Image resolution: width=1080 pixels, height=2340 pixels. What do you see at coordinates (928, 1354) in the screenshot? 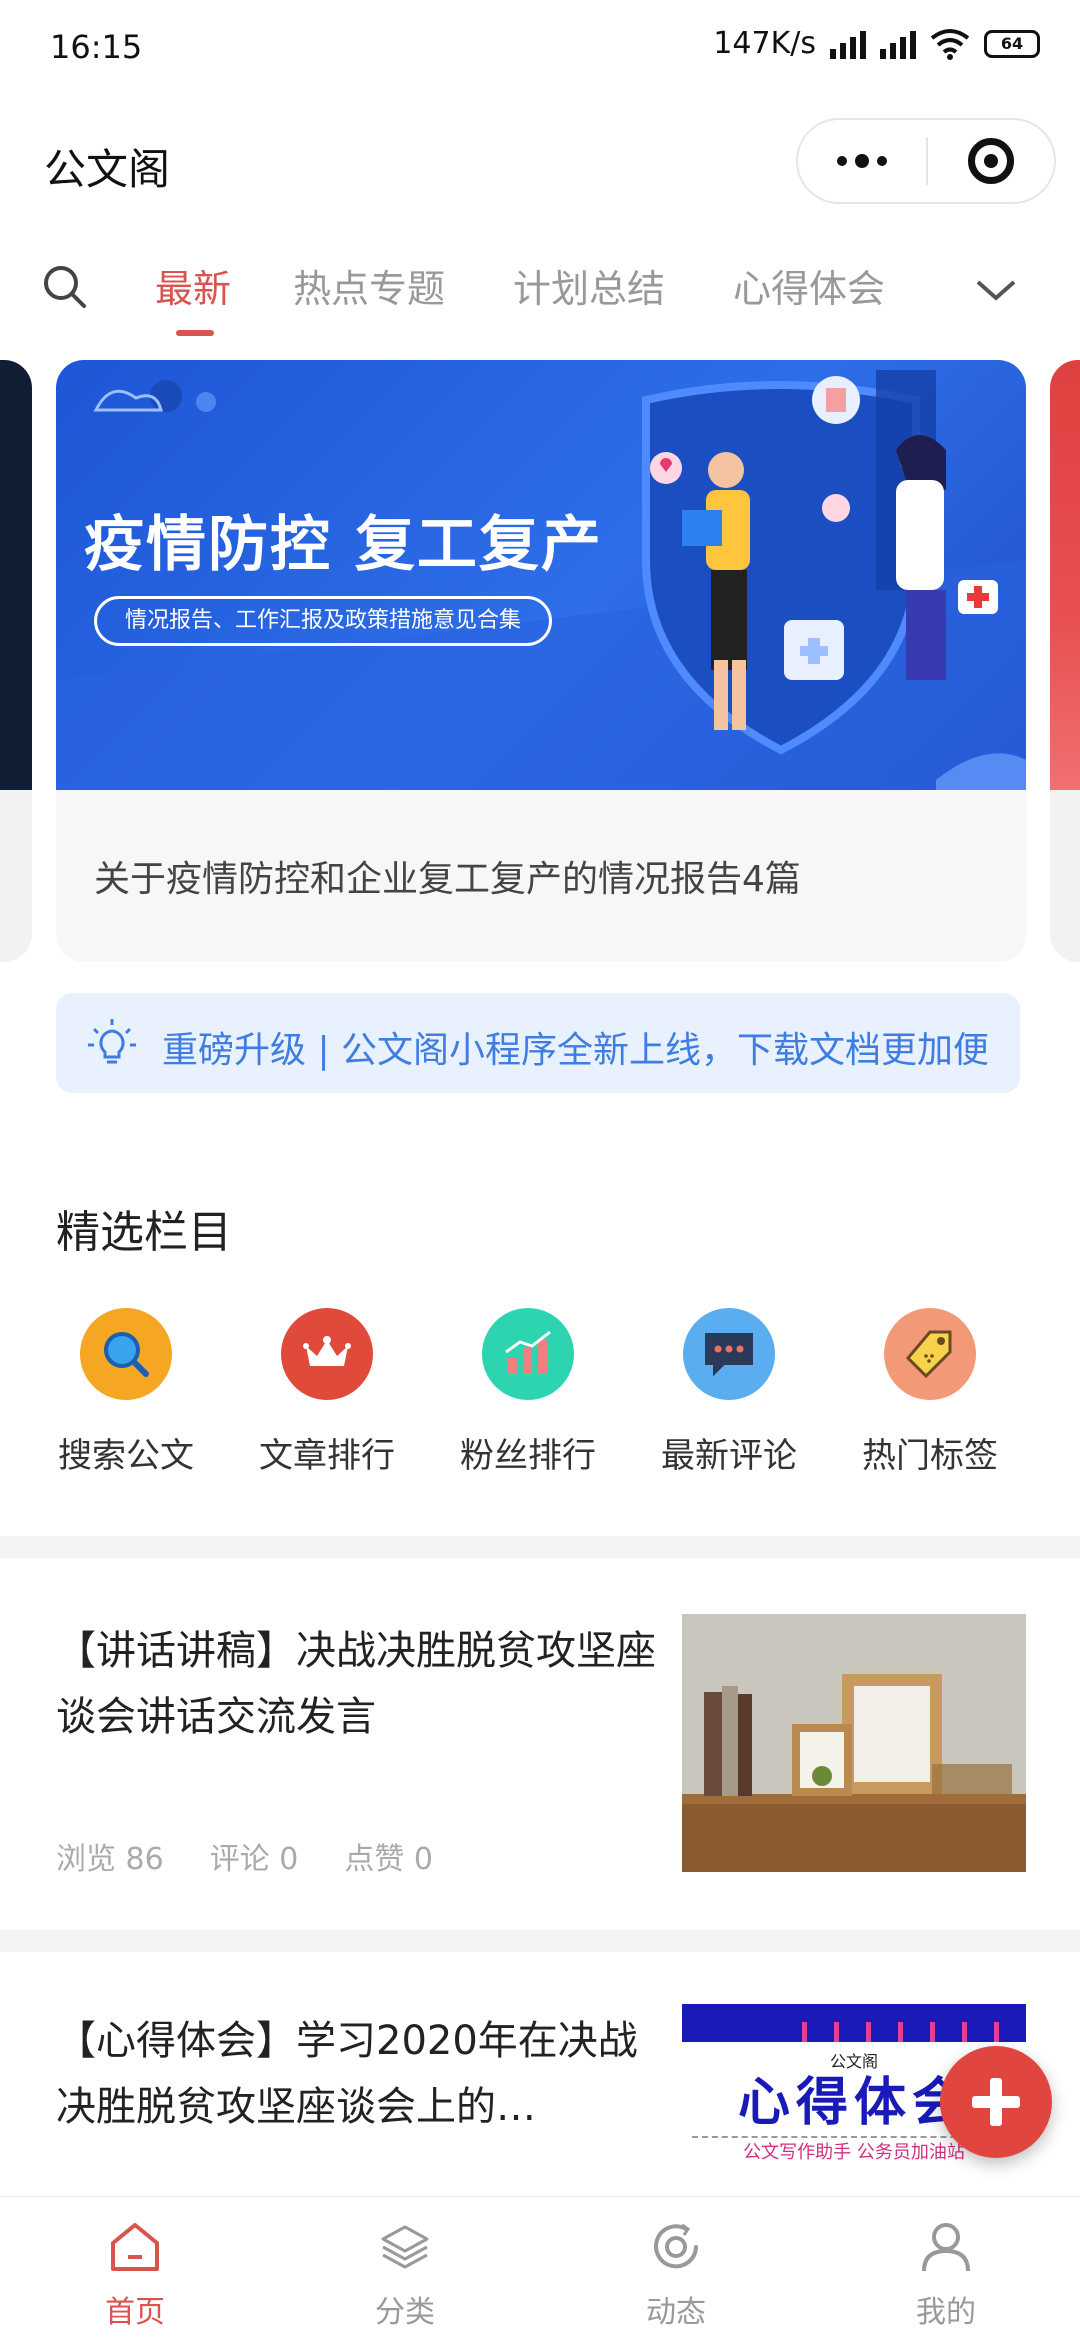
I see `tag-icon` at bounding box center [928, 1354].